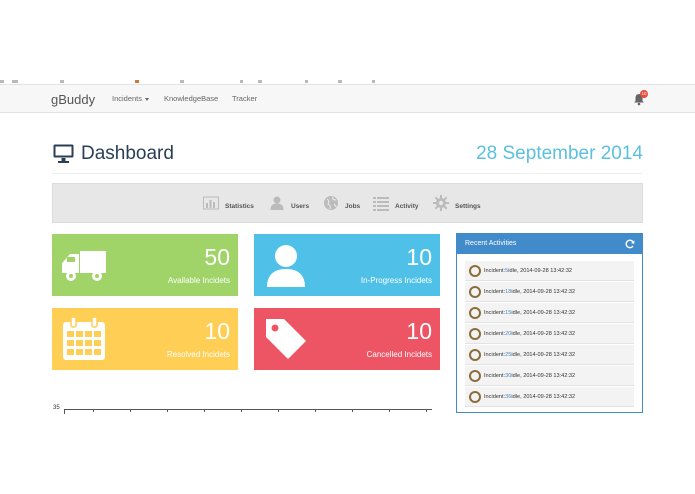 The height and width of the screenshot is (494, 695). I want to click on nav-incidents: Incidents, so click(131, 98).